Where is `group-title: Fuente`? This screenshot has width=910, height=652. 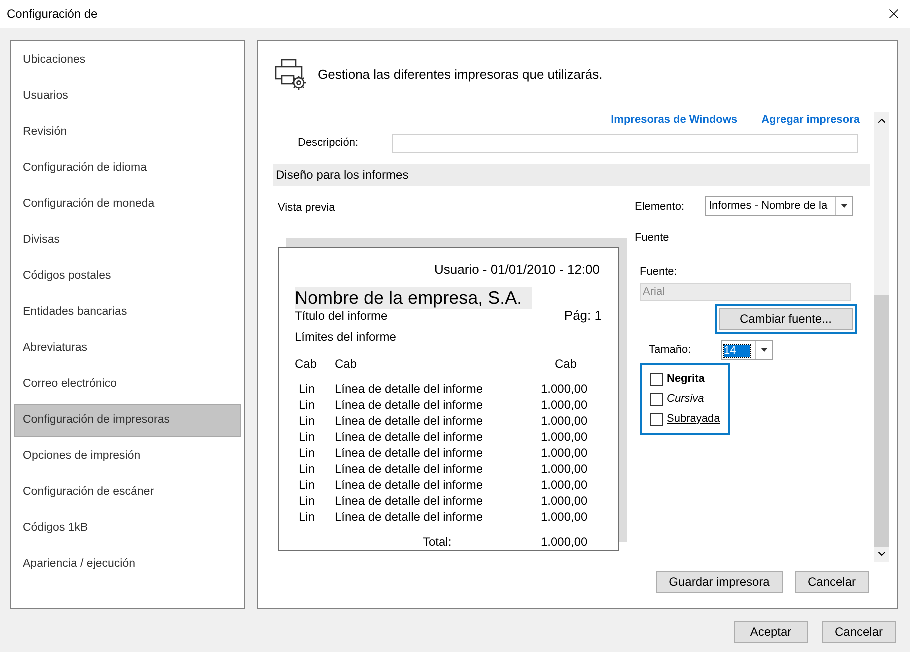 group-title: Fuente is located at coordinates (652, 238).